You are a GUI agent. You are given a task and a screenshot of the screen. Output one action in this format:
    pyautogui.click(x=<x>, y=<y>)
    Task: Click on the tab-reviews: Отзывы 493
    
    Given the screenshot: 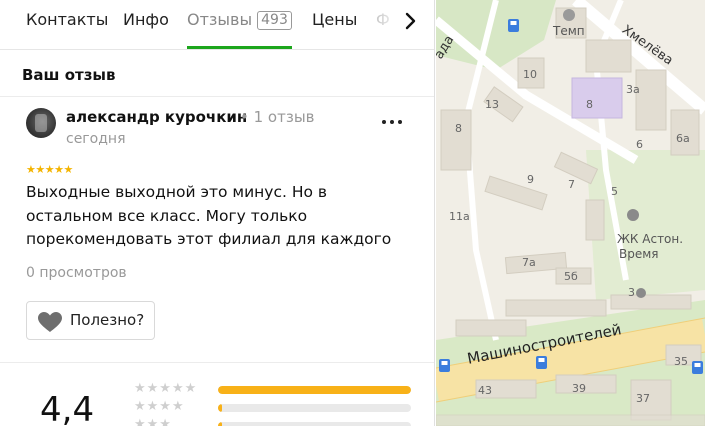 What is the action you would take?
    pyautogui.click(x=239, y=20)
    